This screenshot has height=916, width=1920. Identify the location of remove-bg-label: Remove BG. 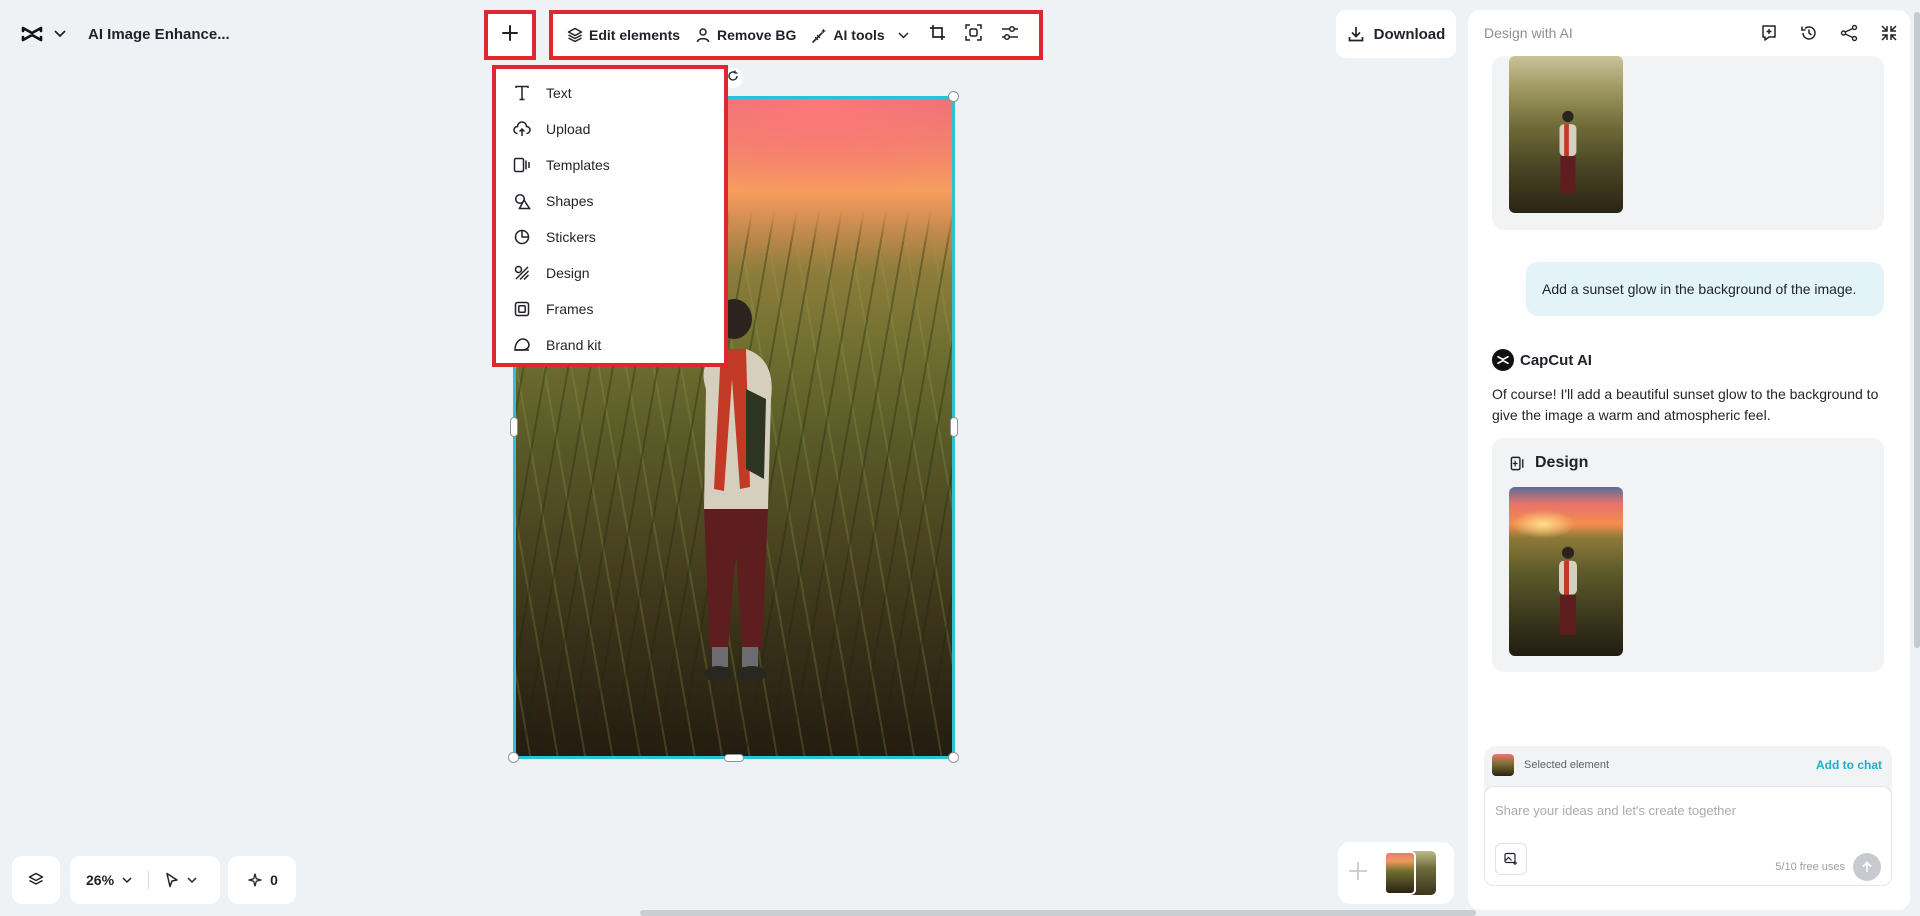
(757, 35).